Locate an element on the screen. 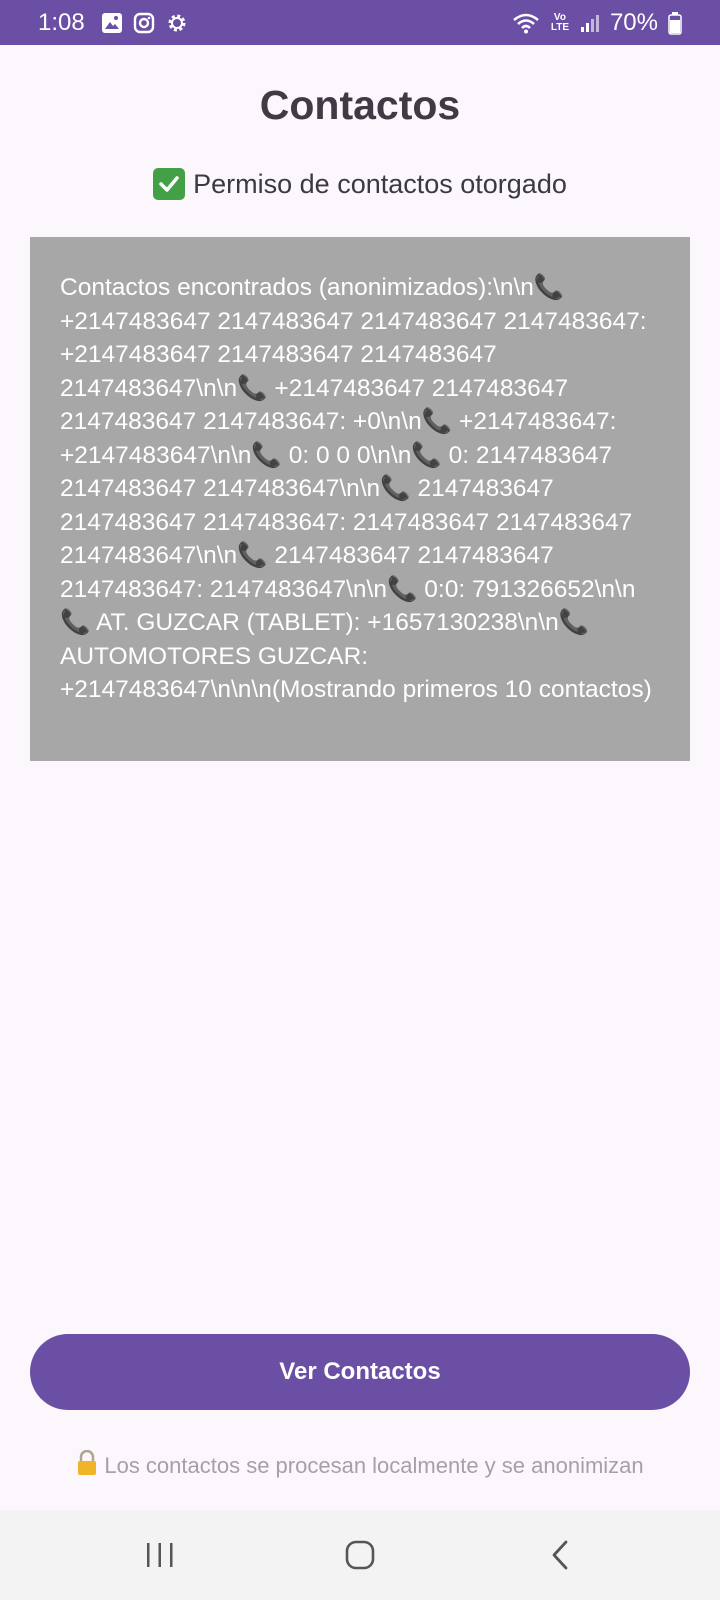 This screenshot has width=720, height=1600. recent-apps-button is located at coordinates (160, 1555).